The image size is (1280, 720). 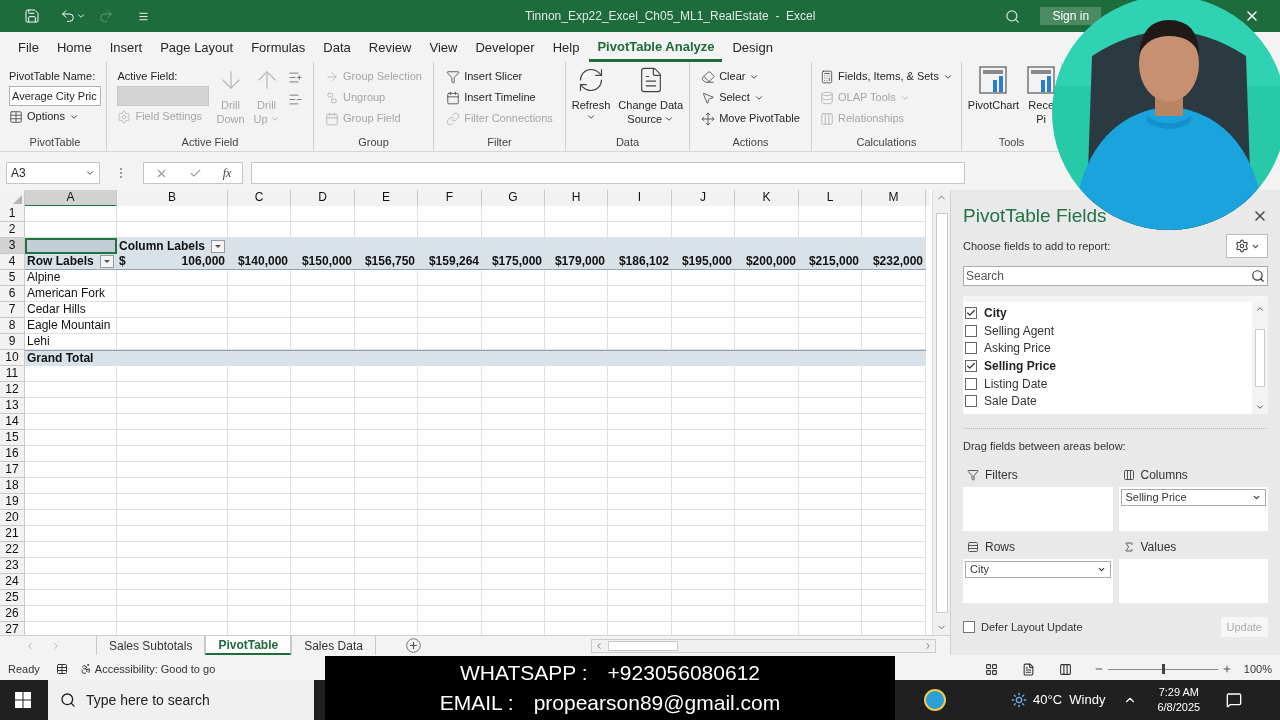 What do you see at coordinates (12, 628) in the screenshot?
I see `row-header: 27` at bounding box center [12, 628].